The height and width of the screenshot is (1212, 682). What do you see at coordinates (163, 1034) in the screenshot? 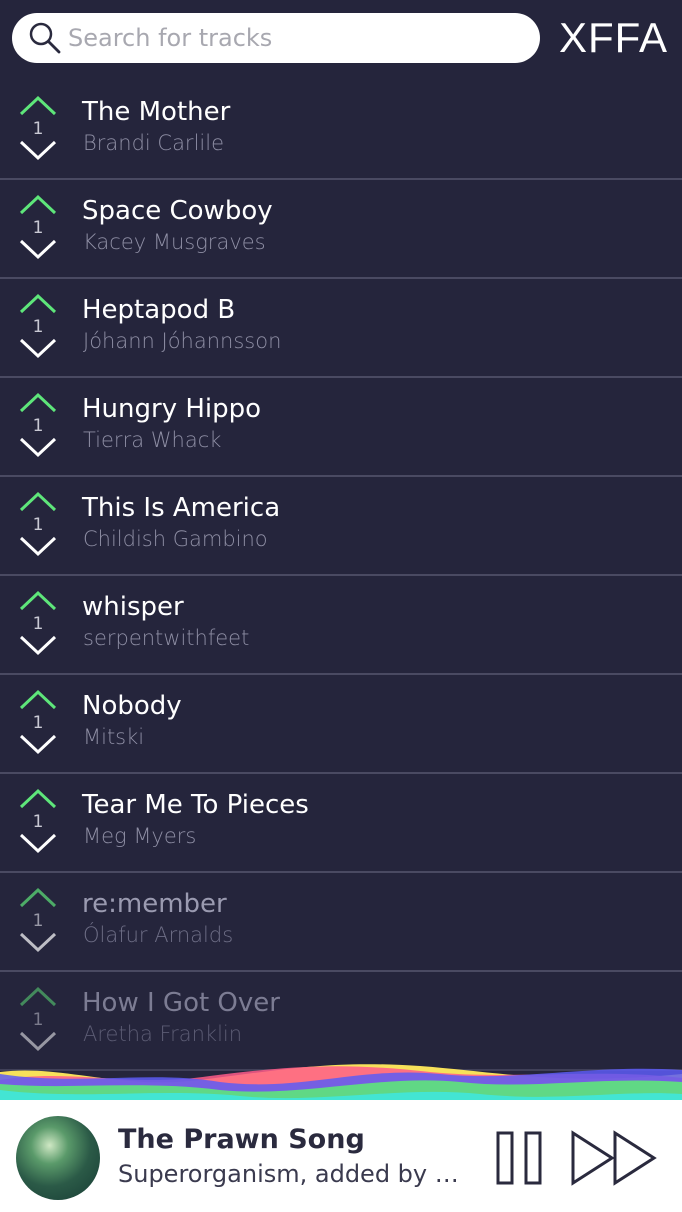
I see `track-artist: Aretha Franklin` at bounding box center [163, 1034].